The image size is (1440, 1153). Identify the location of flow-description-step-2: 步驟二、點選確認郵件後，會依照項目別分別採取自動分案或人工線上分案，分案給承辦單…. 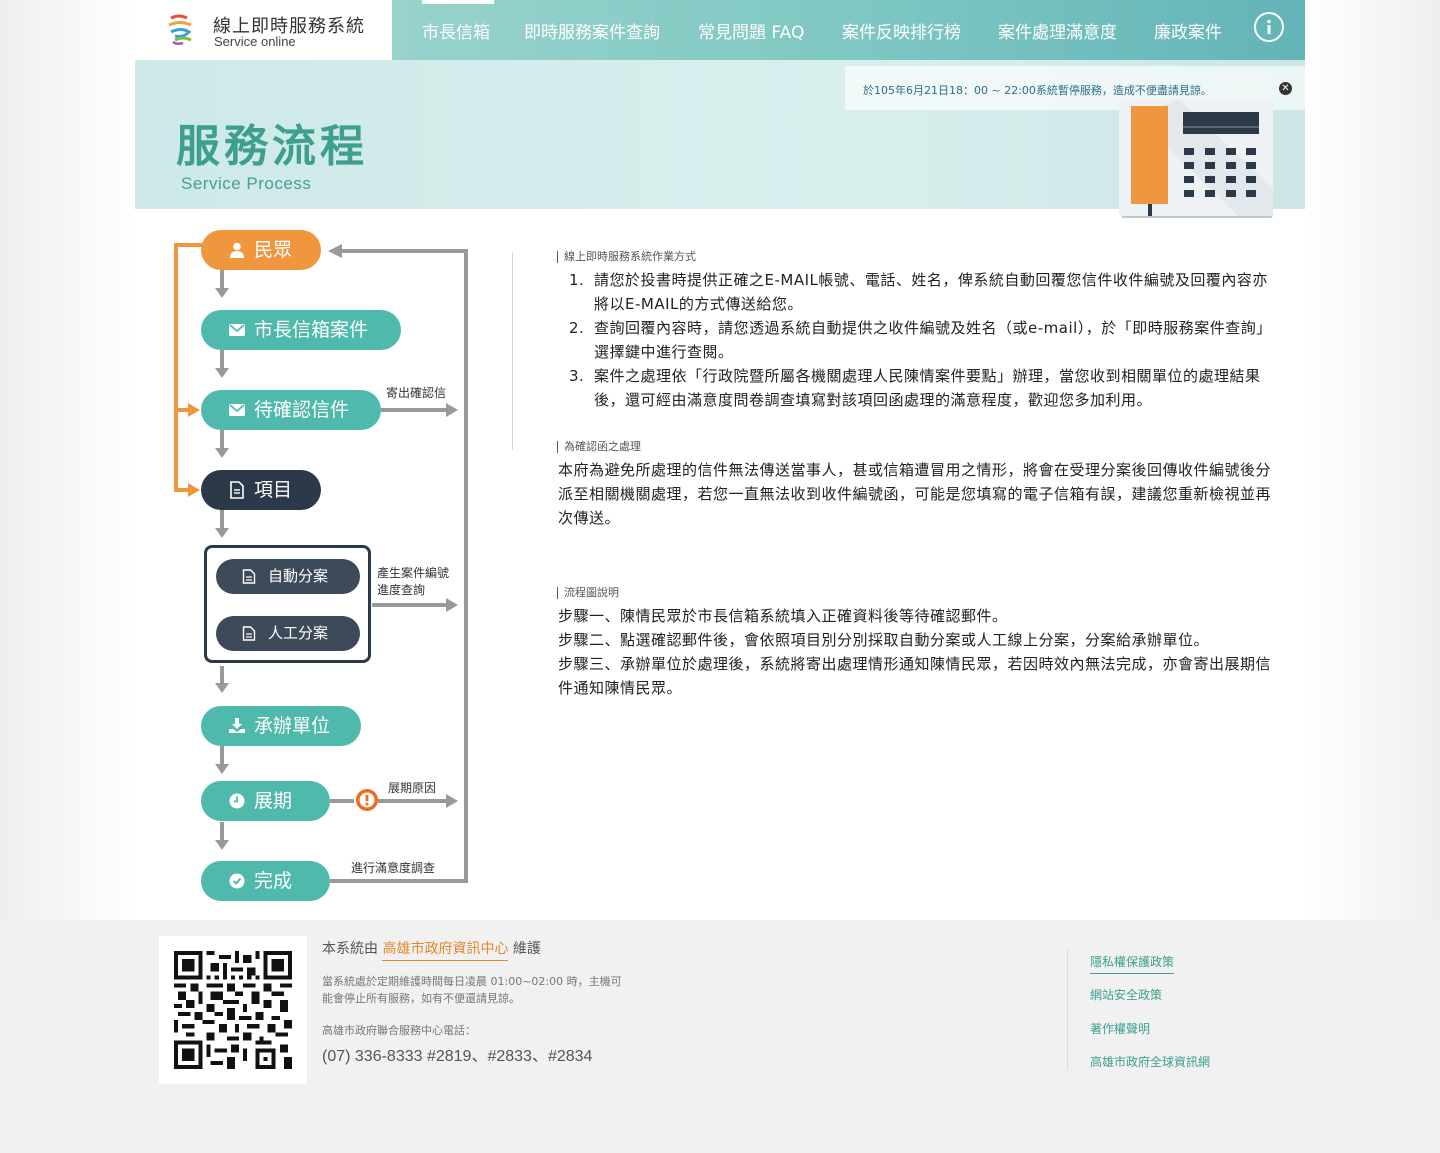
(884, 640).